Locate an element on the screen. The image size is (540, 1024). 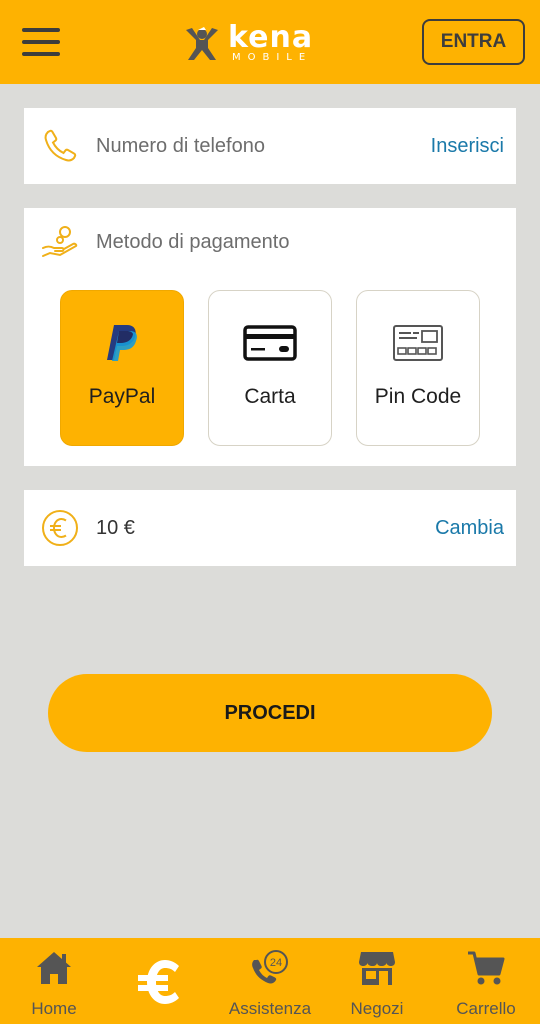
phone-24-icon: 24 is located at coordinates (270, 967).